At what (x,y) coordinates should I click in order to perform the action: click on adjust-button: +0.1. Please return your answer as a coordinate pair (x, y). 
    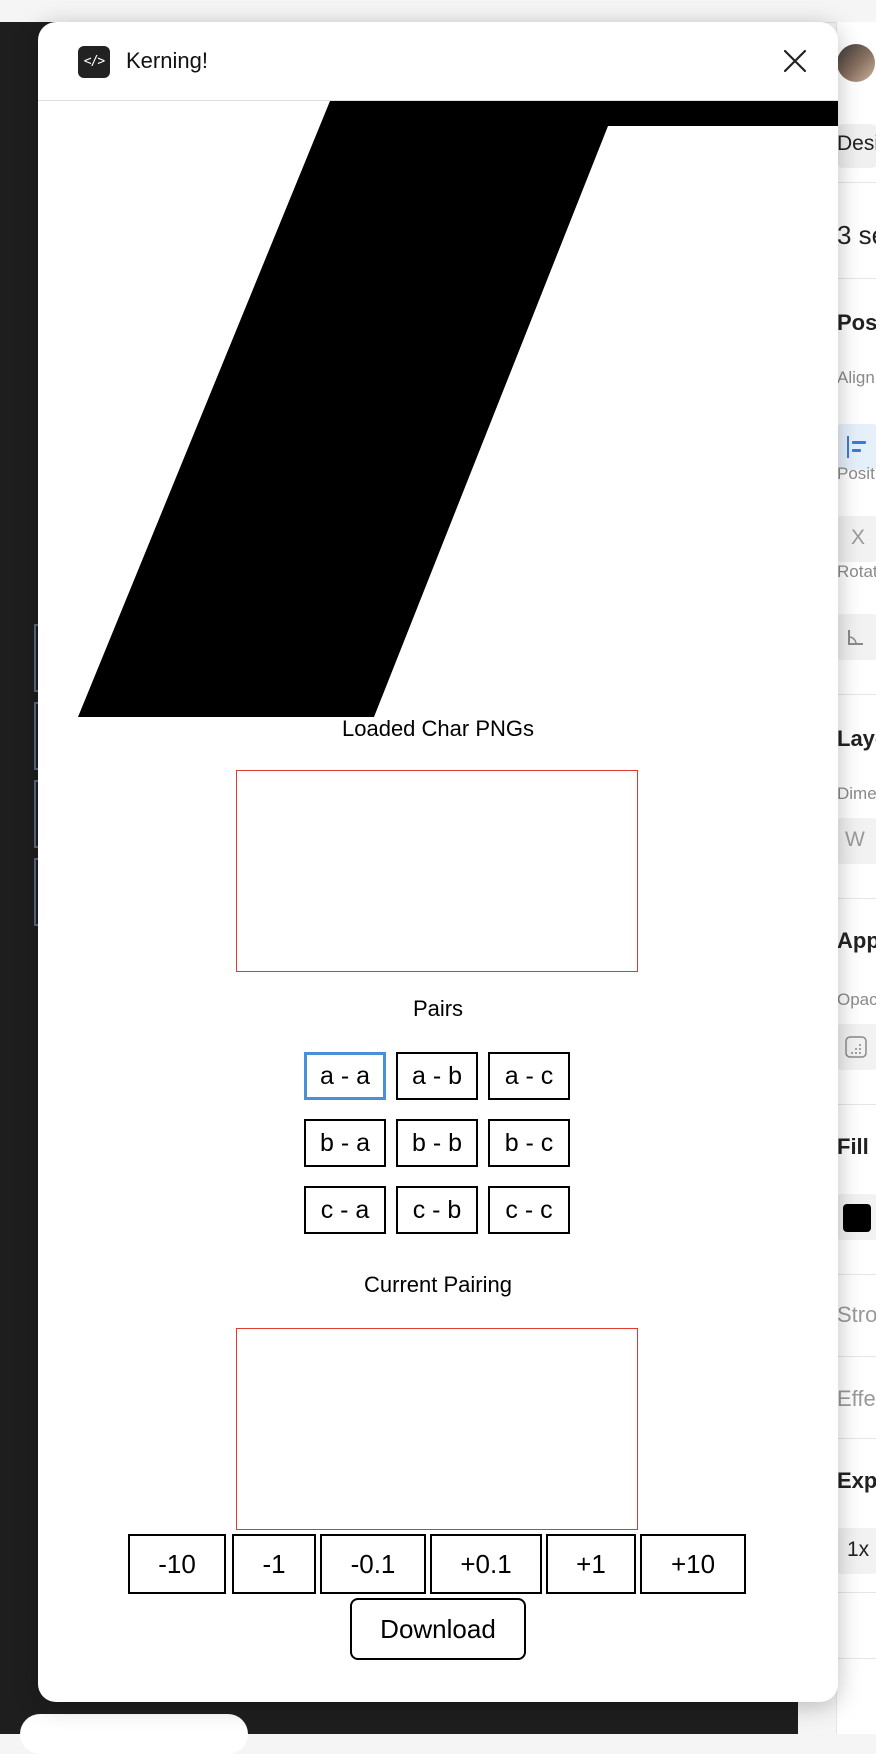
    Looking at the image, I should click on (486, 1564).